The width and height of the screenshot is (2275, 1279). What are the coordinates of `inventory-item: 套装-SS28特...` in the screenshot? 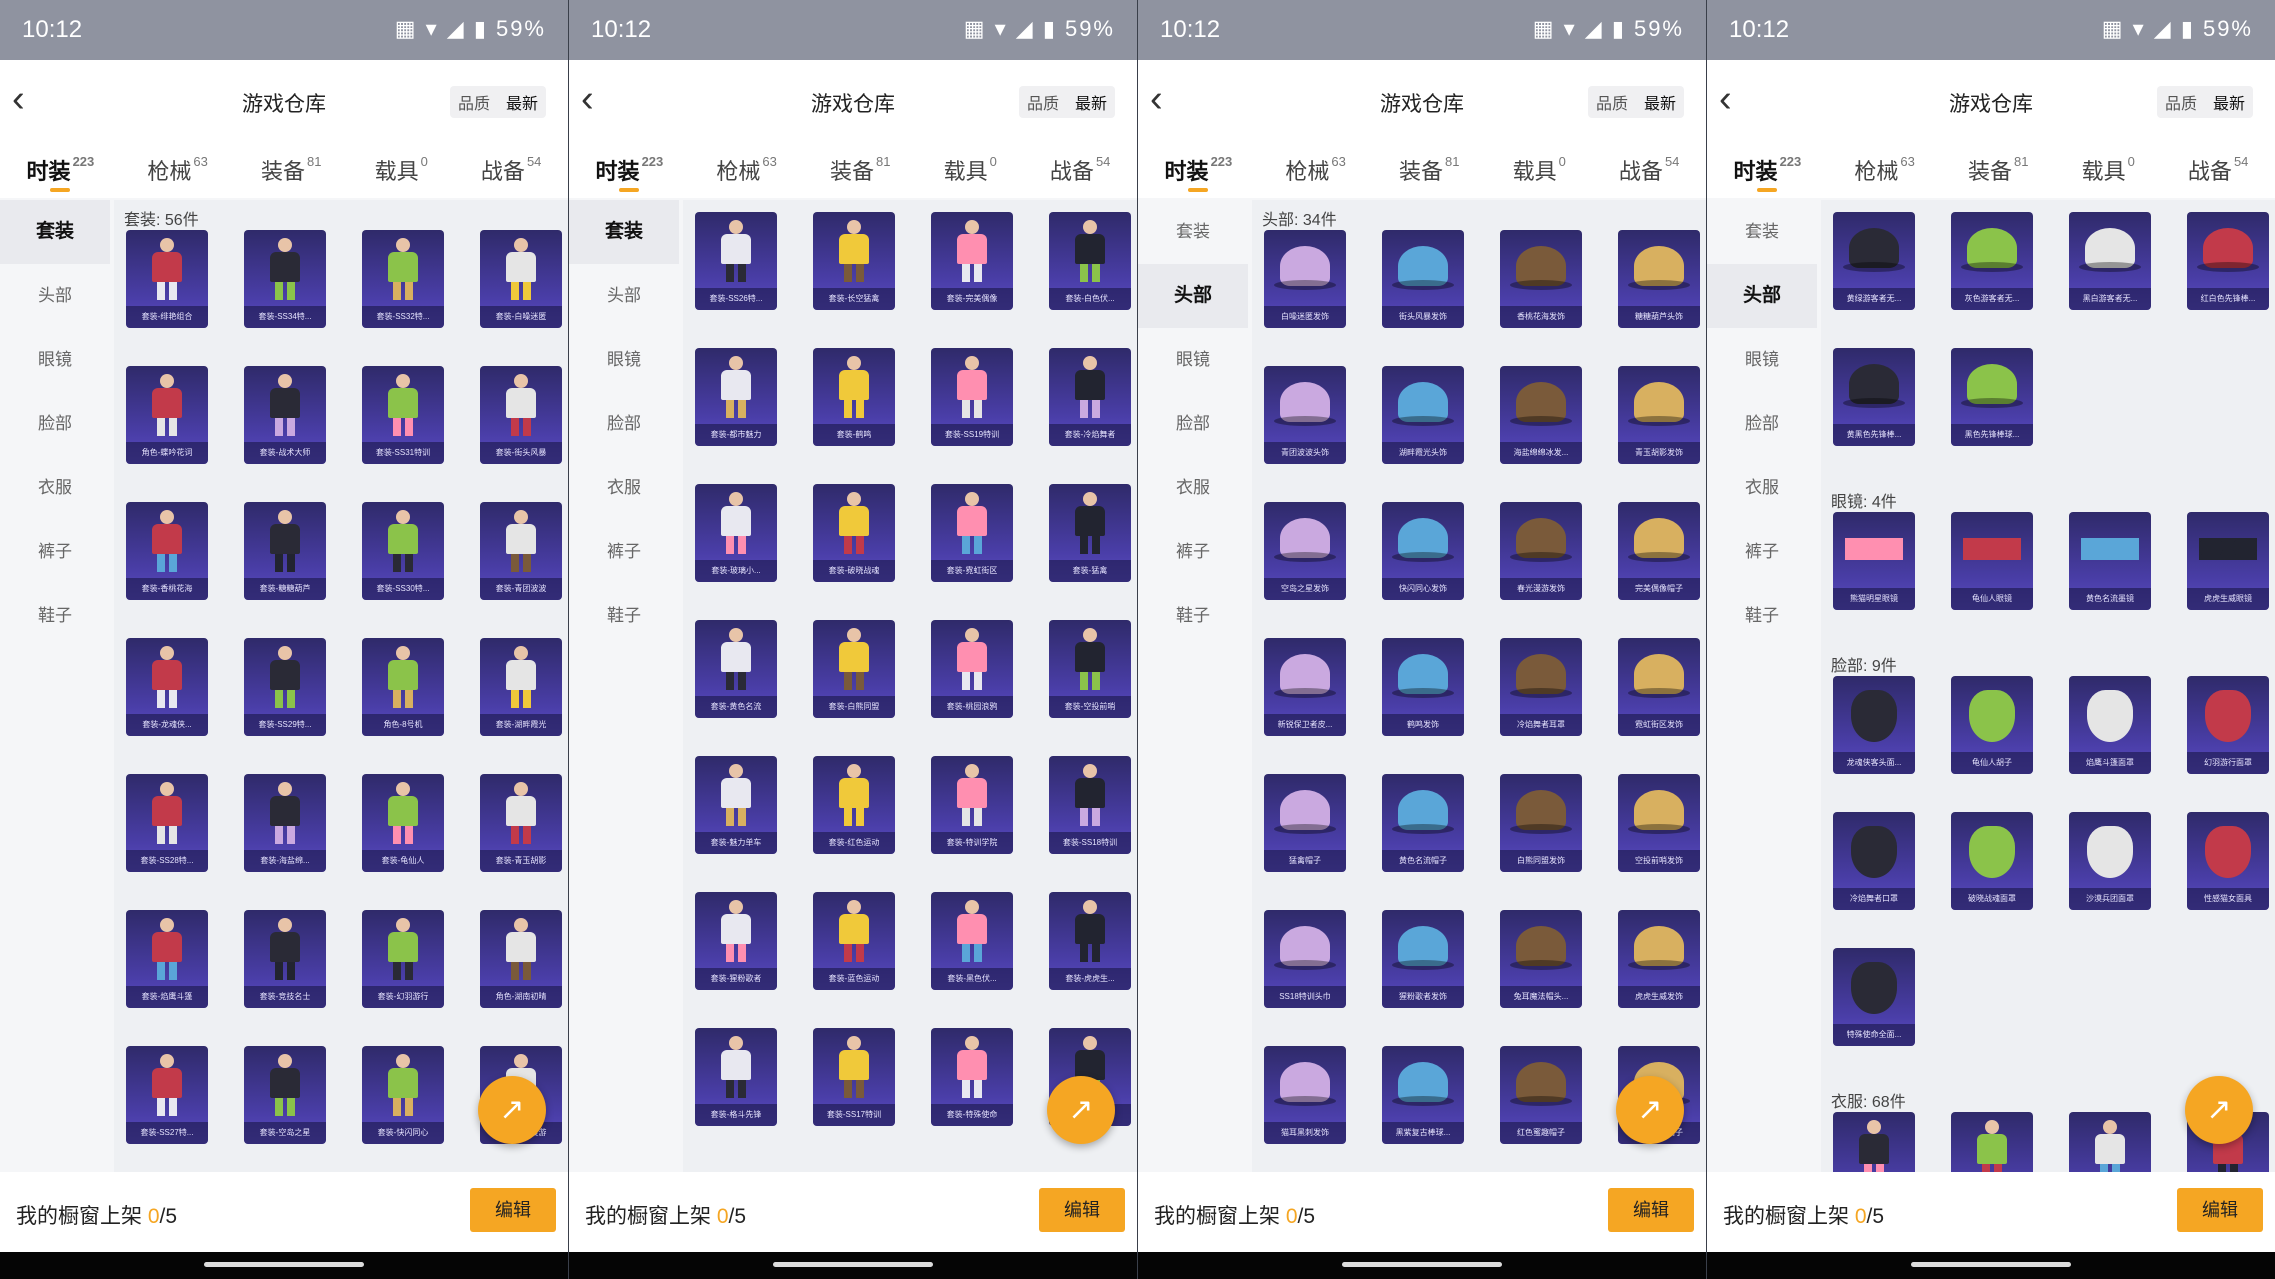 It's located at (167, 823).